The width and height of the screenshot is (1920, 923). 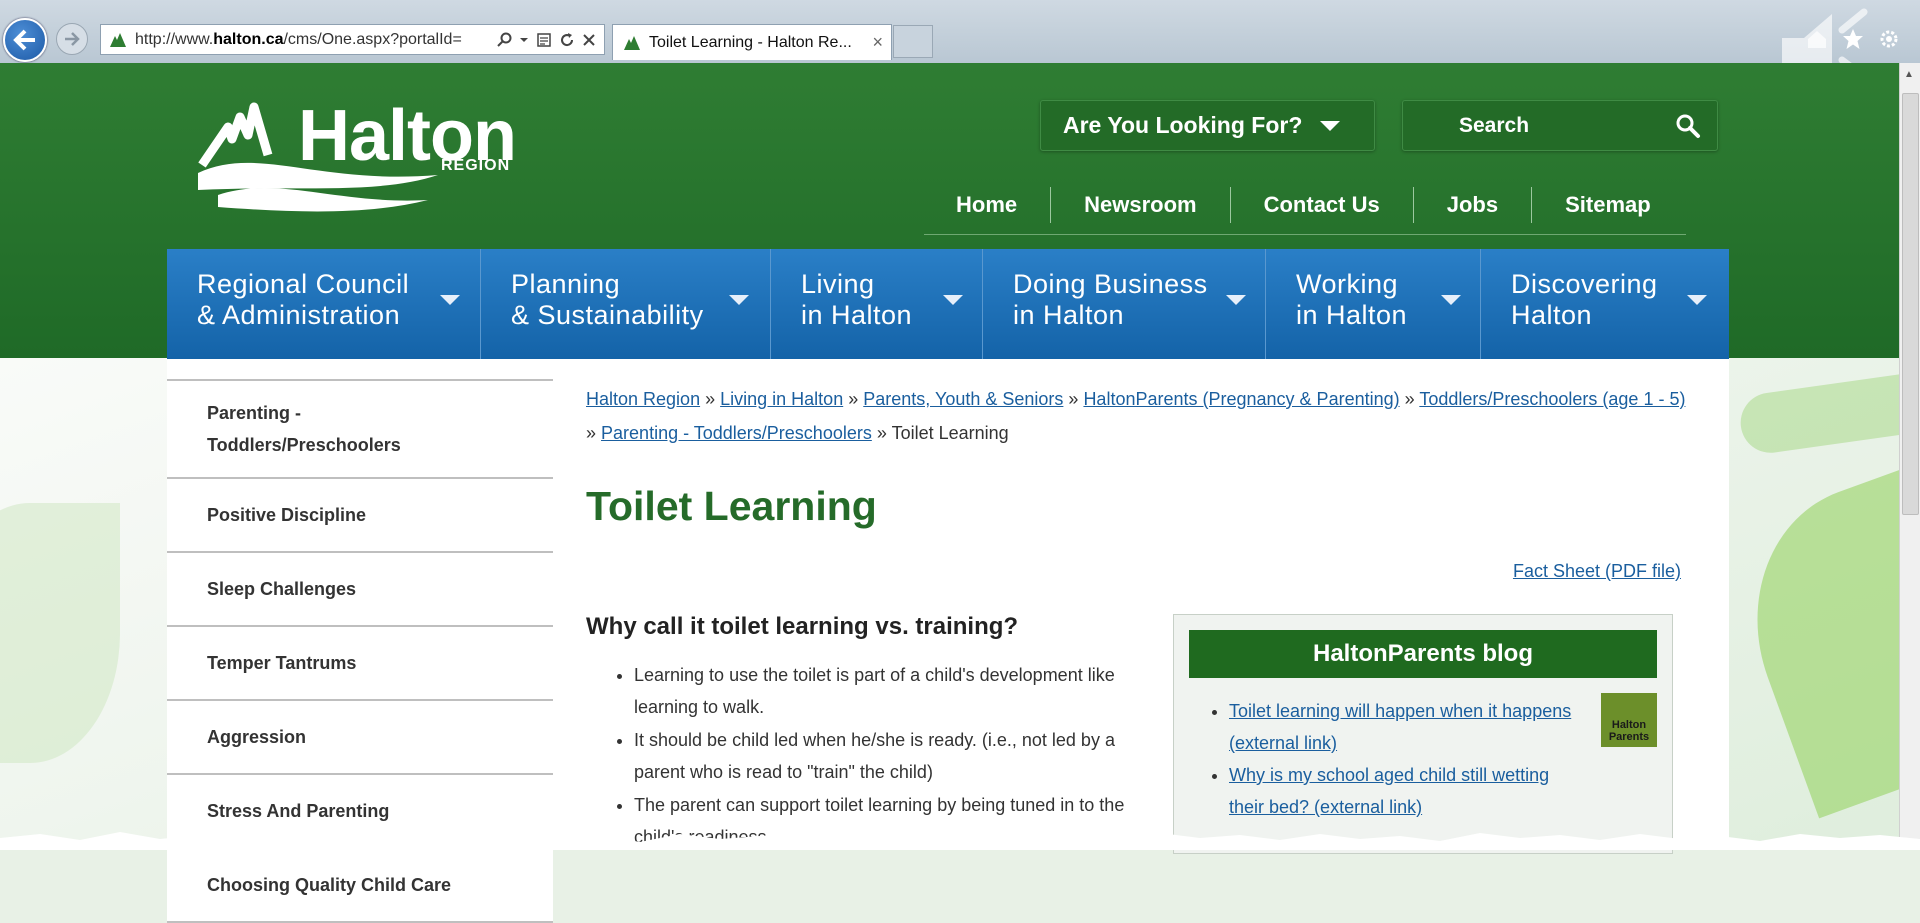 What do you see at coordinates (324, 304) in the screenshot?
I see `nav-regional-council: Regional Council & Administration` at bounding box center [324, 304].